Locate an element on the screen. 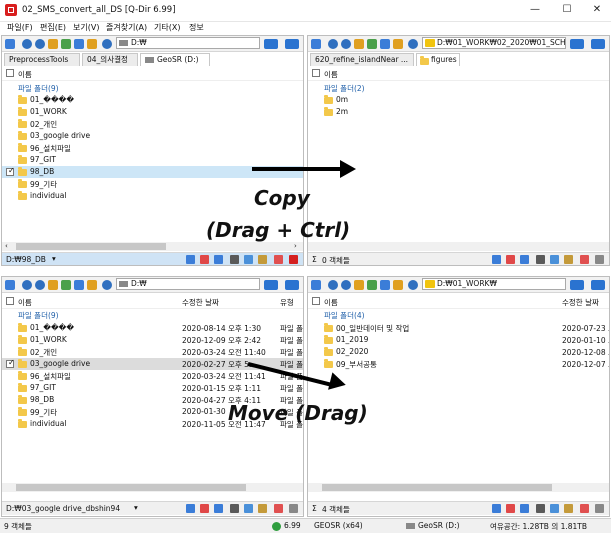 The width and height of the screenshot is (611, 533). menu-extras: 기타(X) is located at coordinates (167, 27).